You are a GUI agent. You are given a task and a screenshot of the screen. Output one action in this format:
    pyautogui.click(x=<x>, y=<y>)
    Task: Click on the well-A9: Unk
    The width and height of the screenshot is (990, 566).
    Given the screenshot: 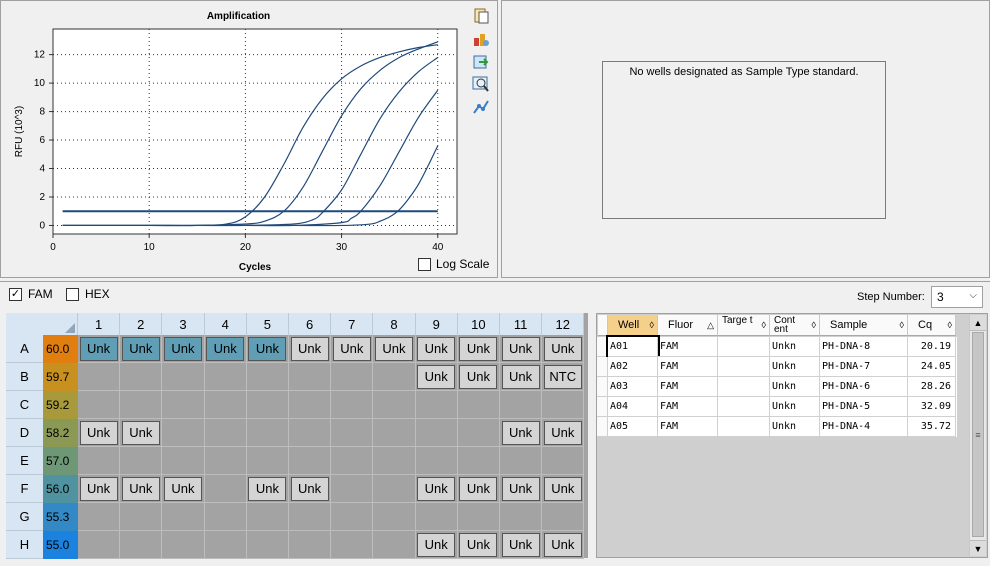 What is the action you would take?
    pyautogui.click(x=436, y=349)
    